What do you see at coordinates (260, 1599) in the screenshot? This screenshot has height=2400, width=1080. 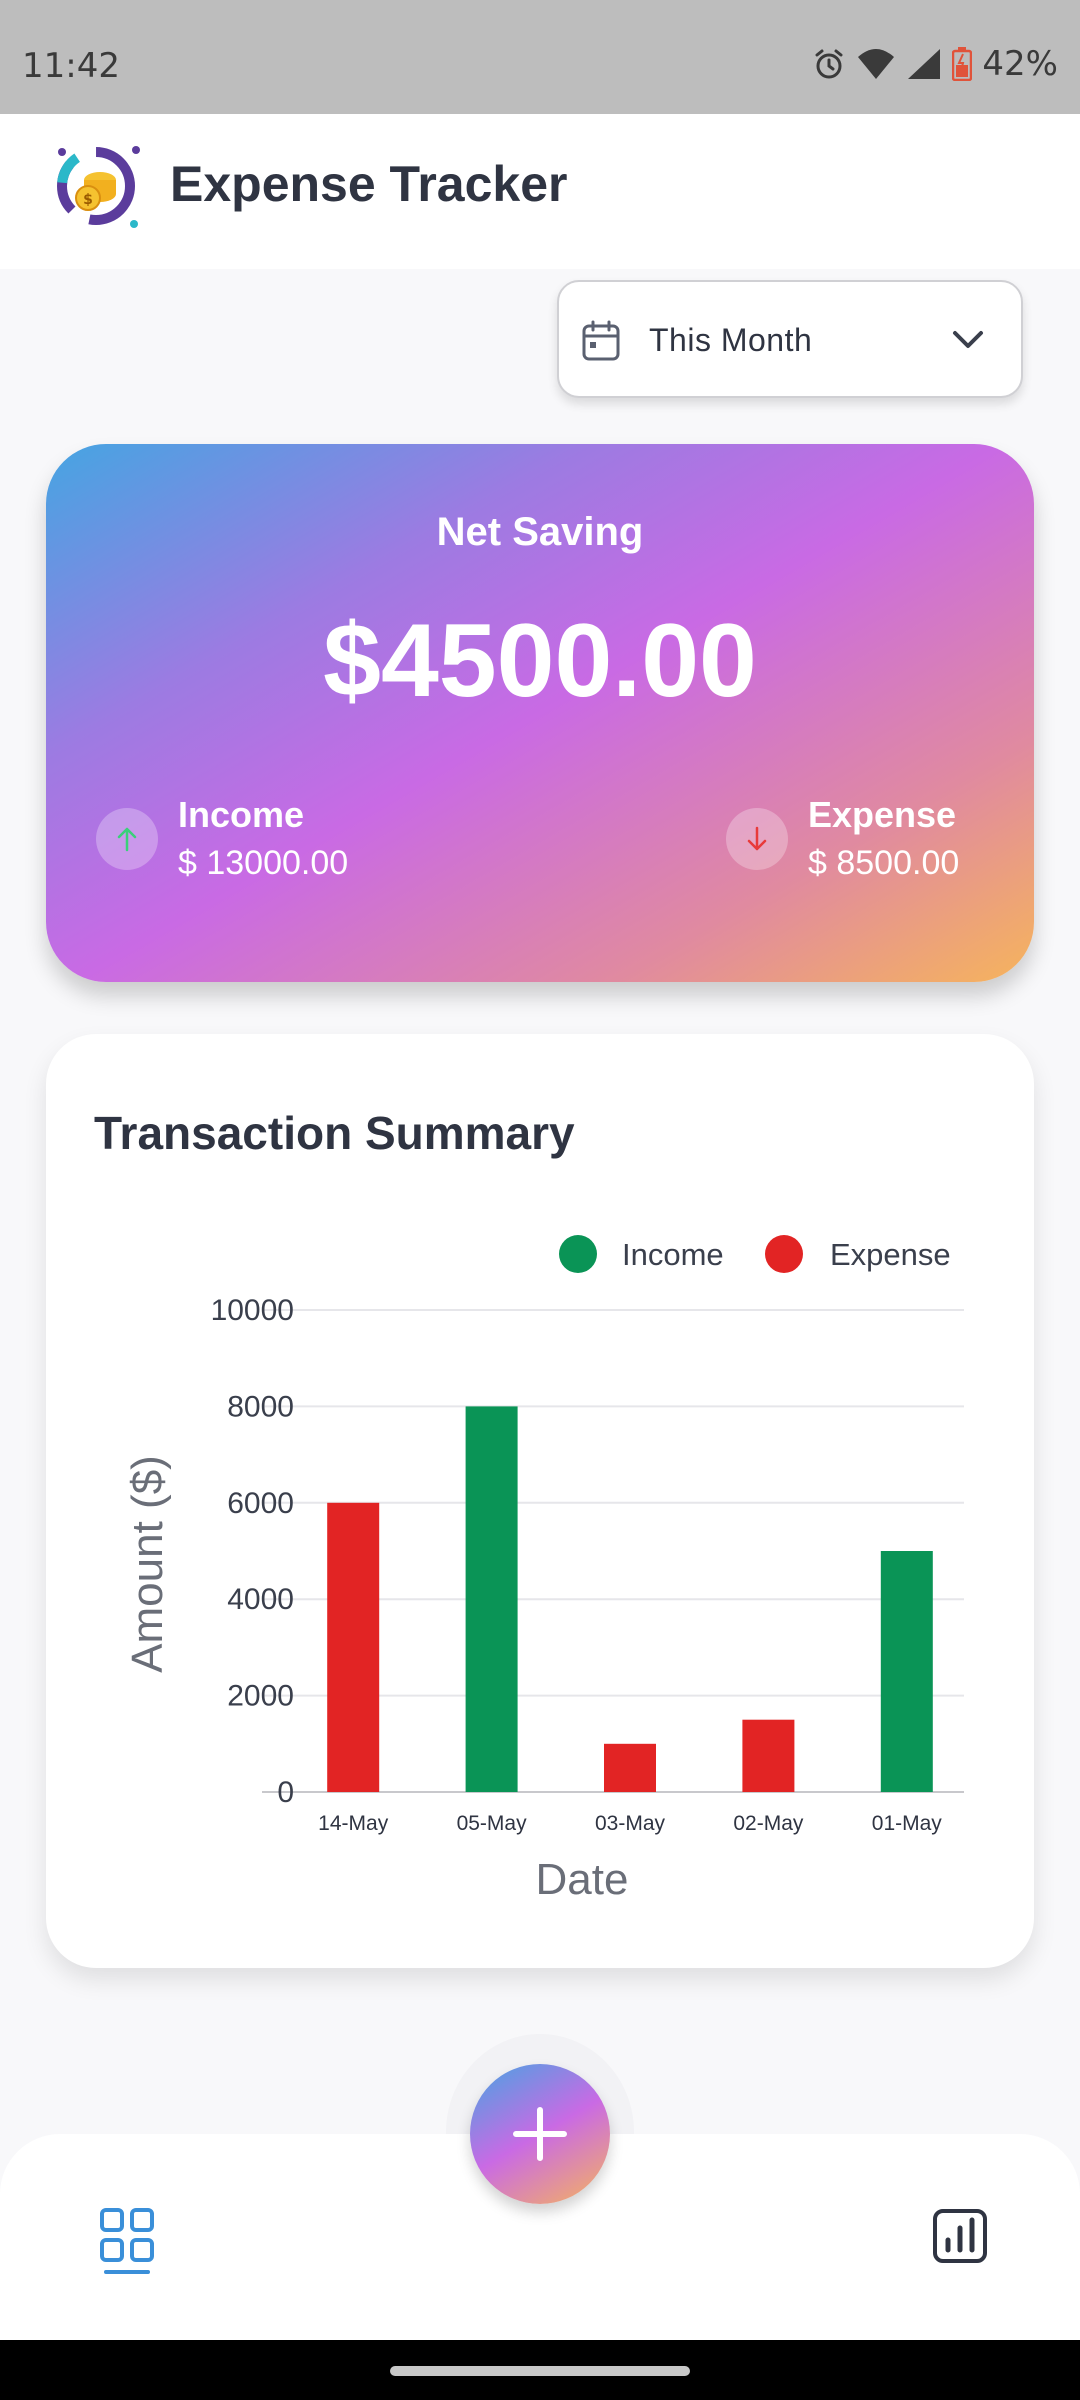 I see `y-tick-label: 4000` at bounding box center [260, 1599].